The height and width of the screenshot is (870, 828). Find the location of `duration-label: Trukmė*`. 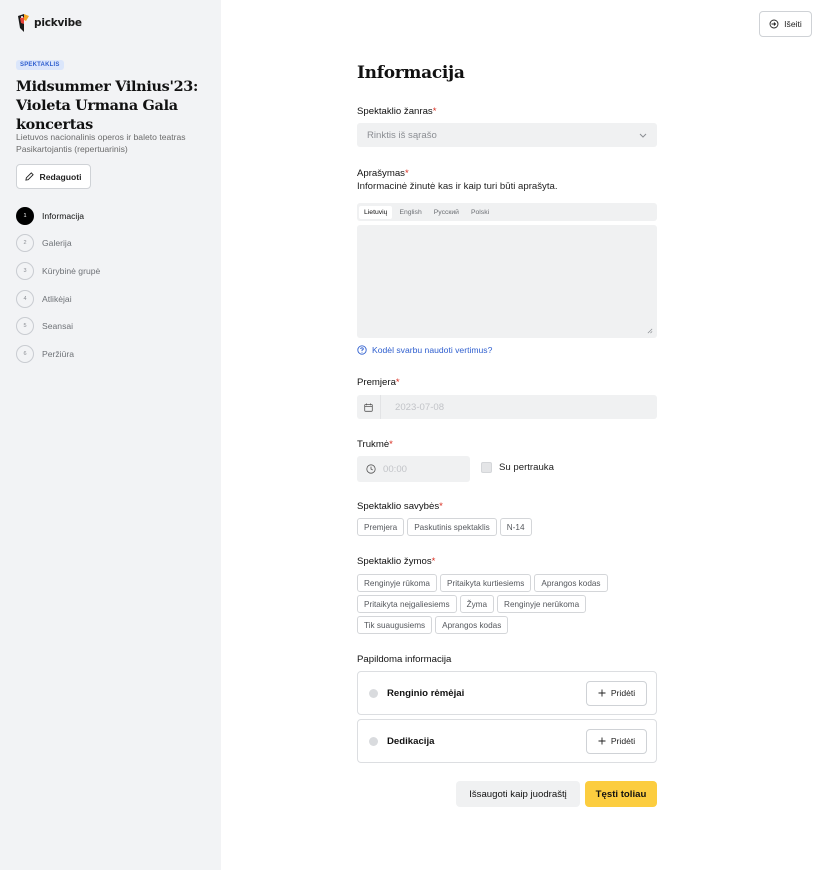

duration-label: Trukmė* is located at coordinates (375, 444).